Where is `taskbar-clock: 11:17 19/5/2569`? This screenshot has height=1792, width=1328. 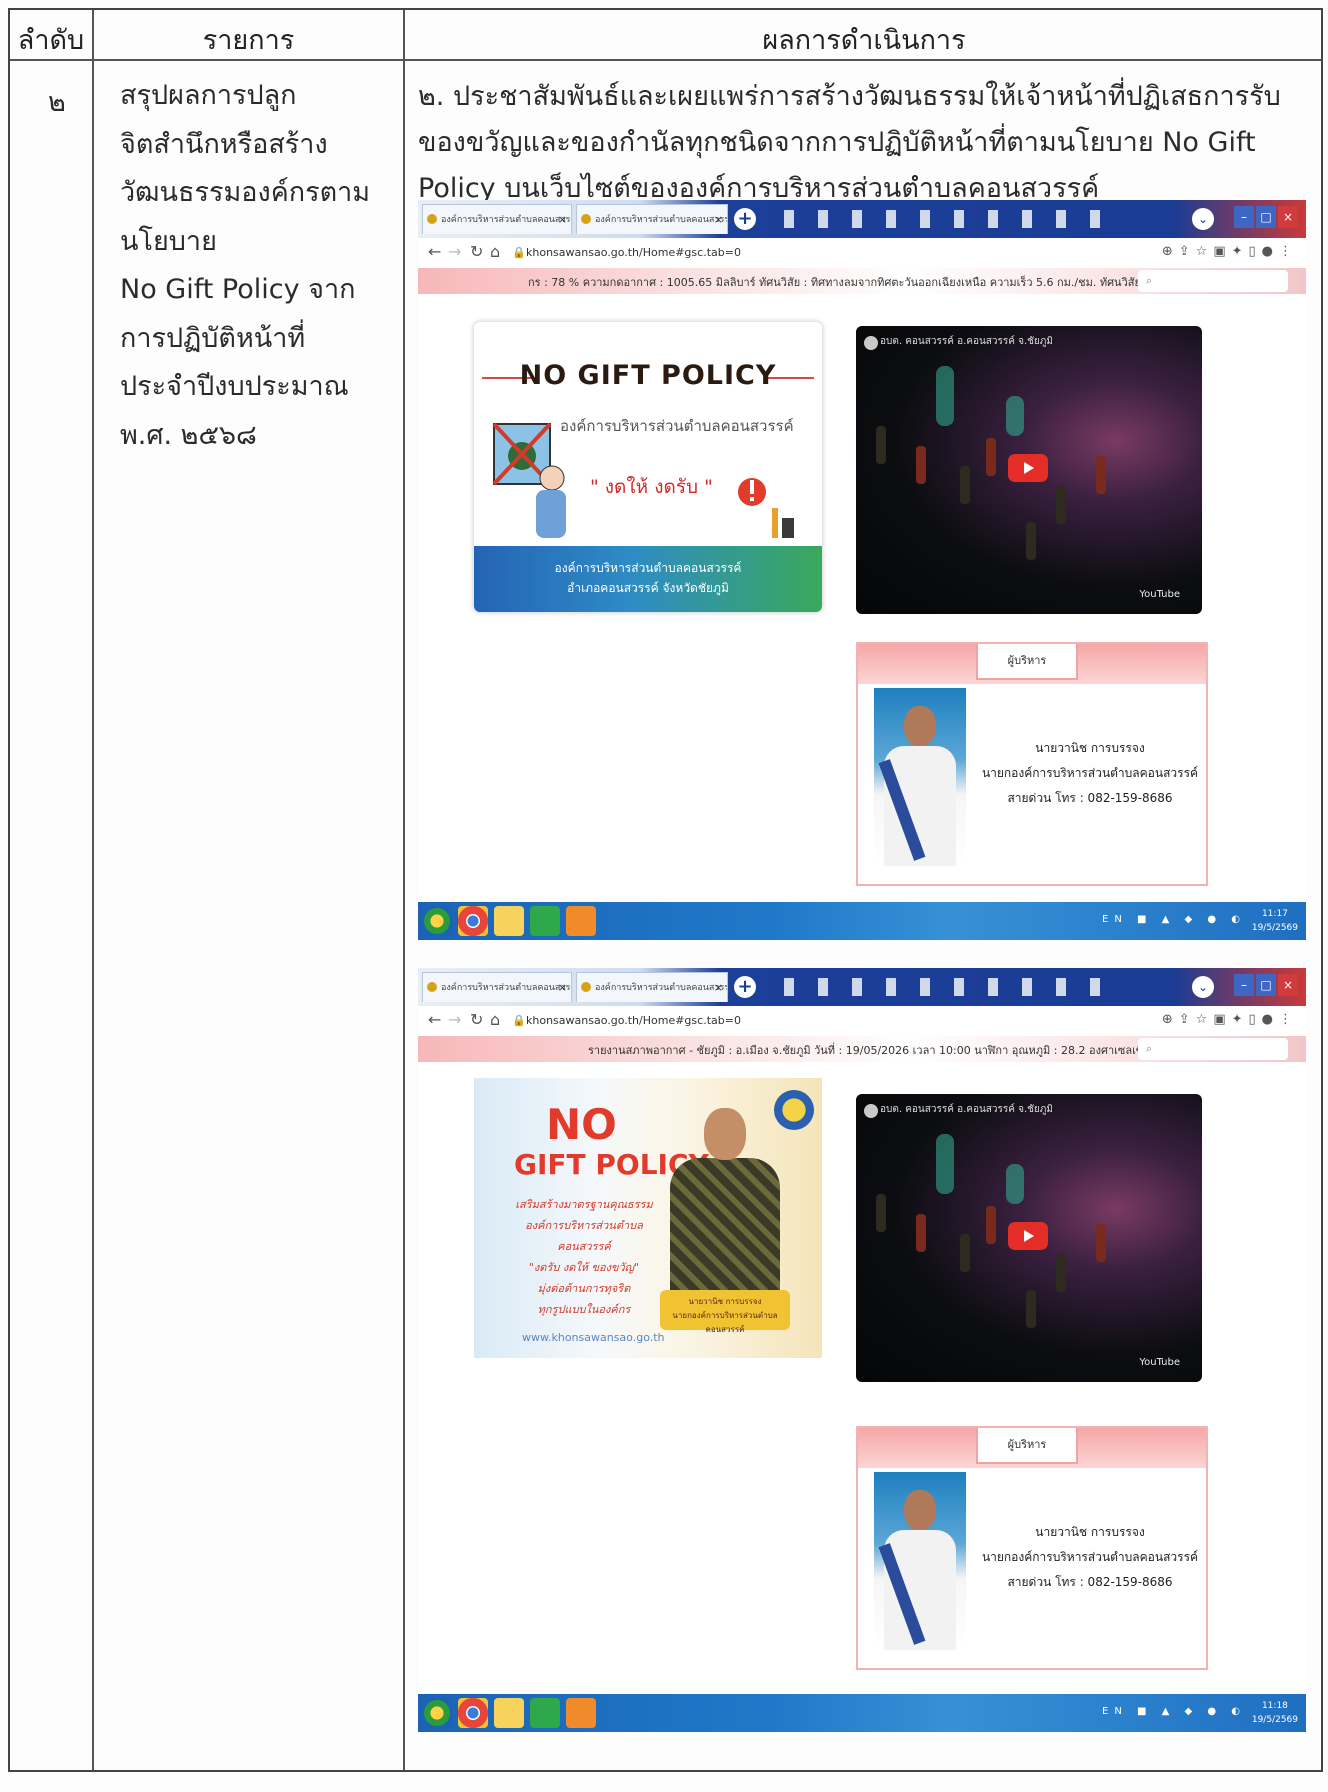 taskbar-clock: 11:17 19/5/2569 is located at coordinates (1275, 921).